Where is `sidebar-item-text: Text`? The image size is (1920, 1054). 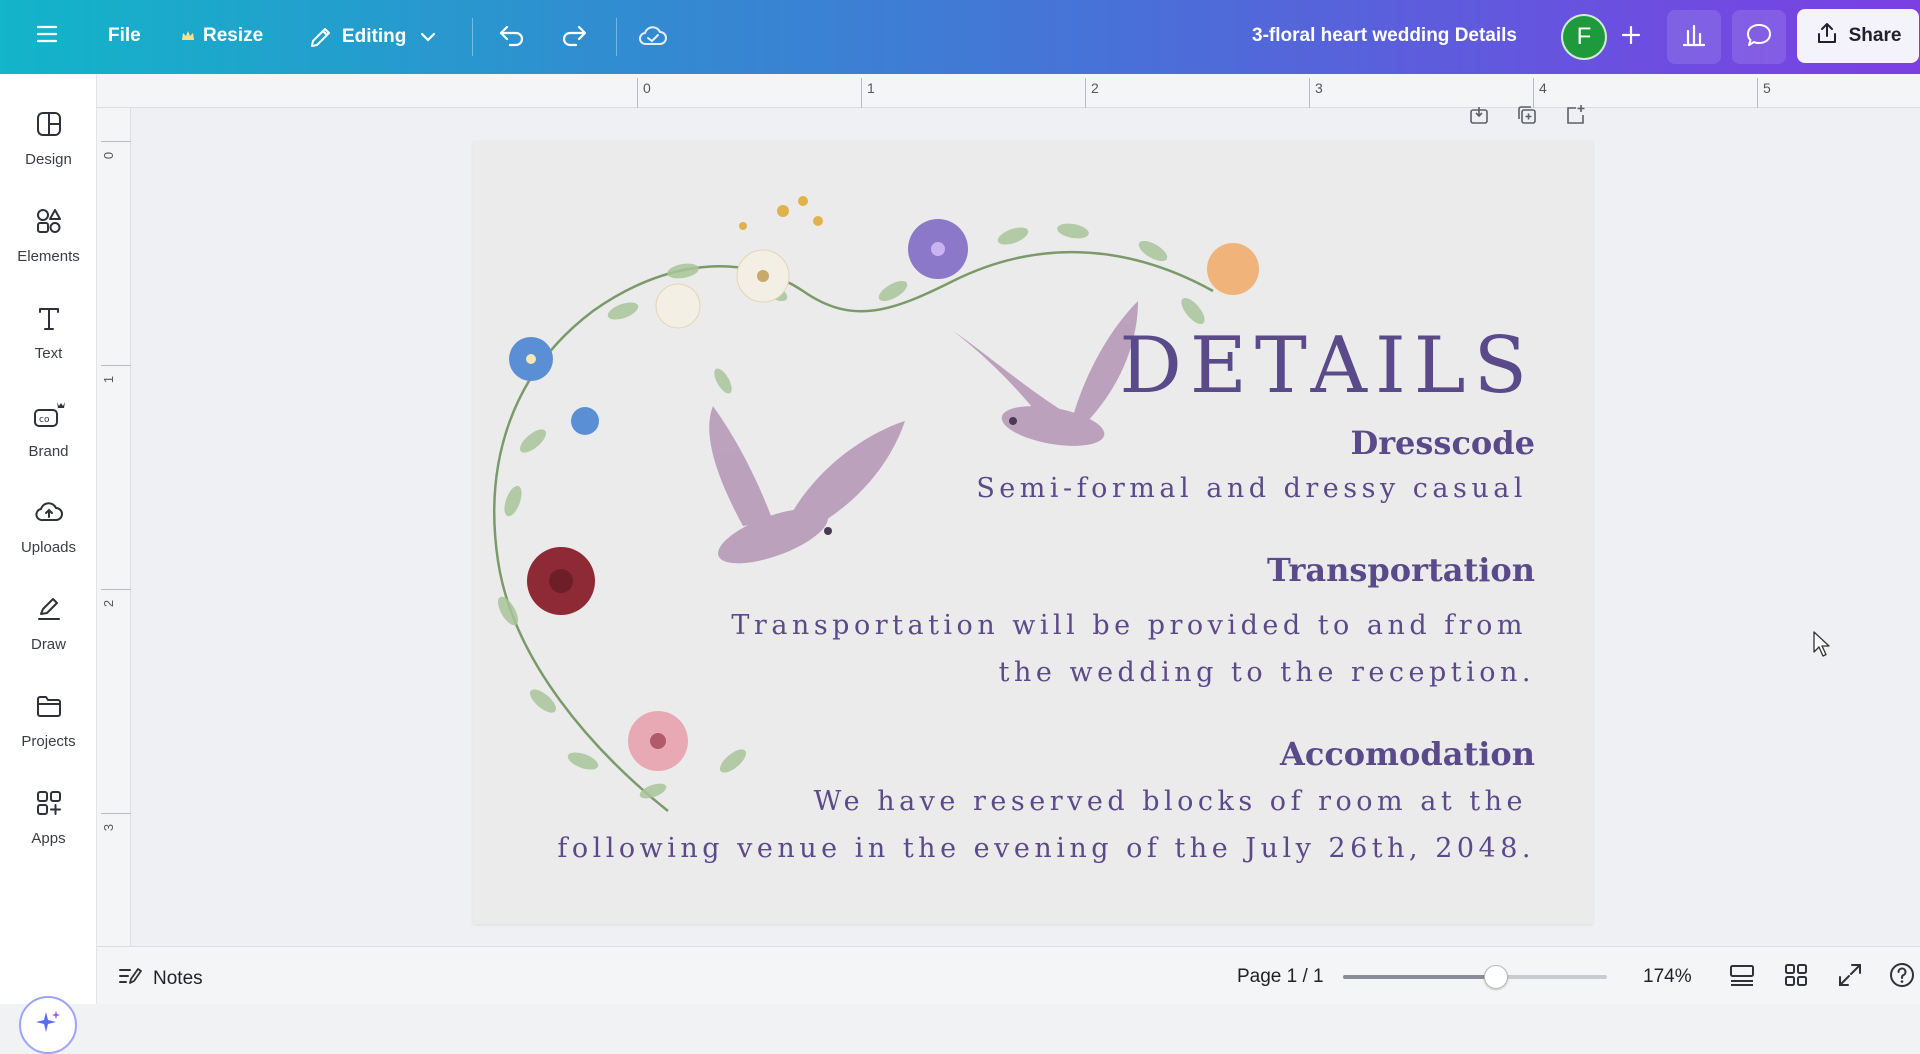
sidebar-item-text: Text is located at coordinates (48, 333).